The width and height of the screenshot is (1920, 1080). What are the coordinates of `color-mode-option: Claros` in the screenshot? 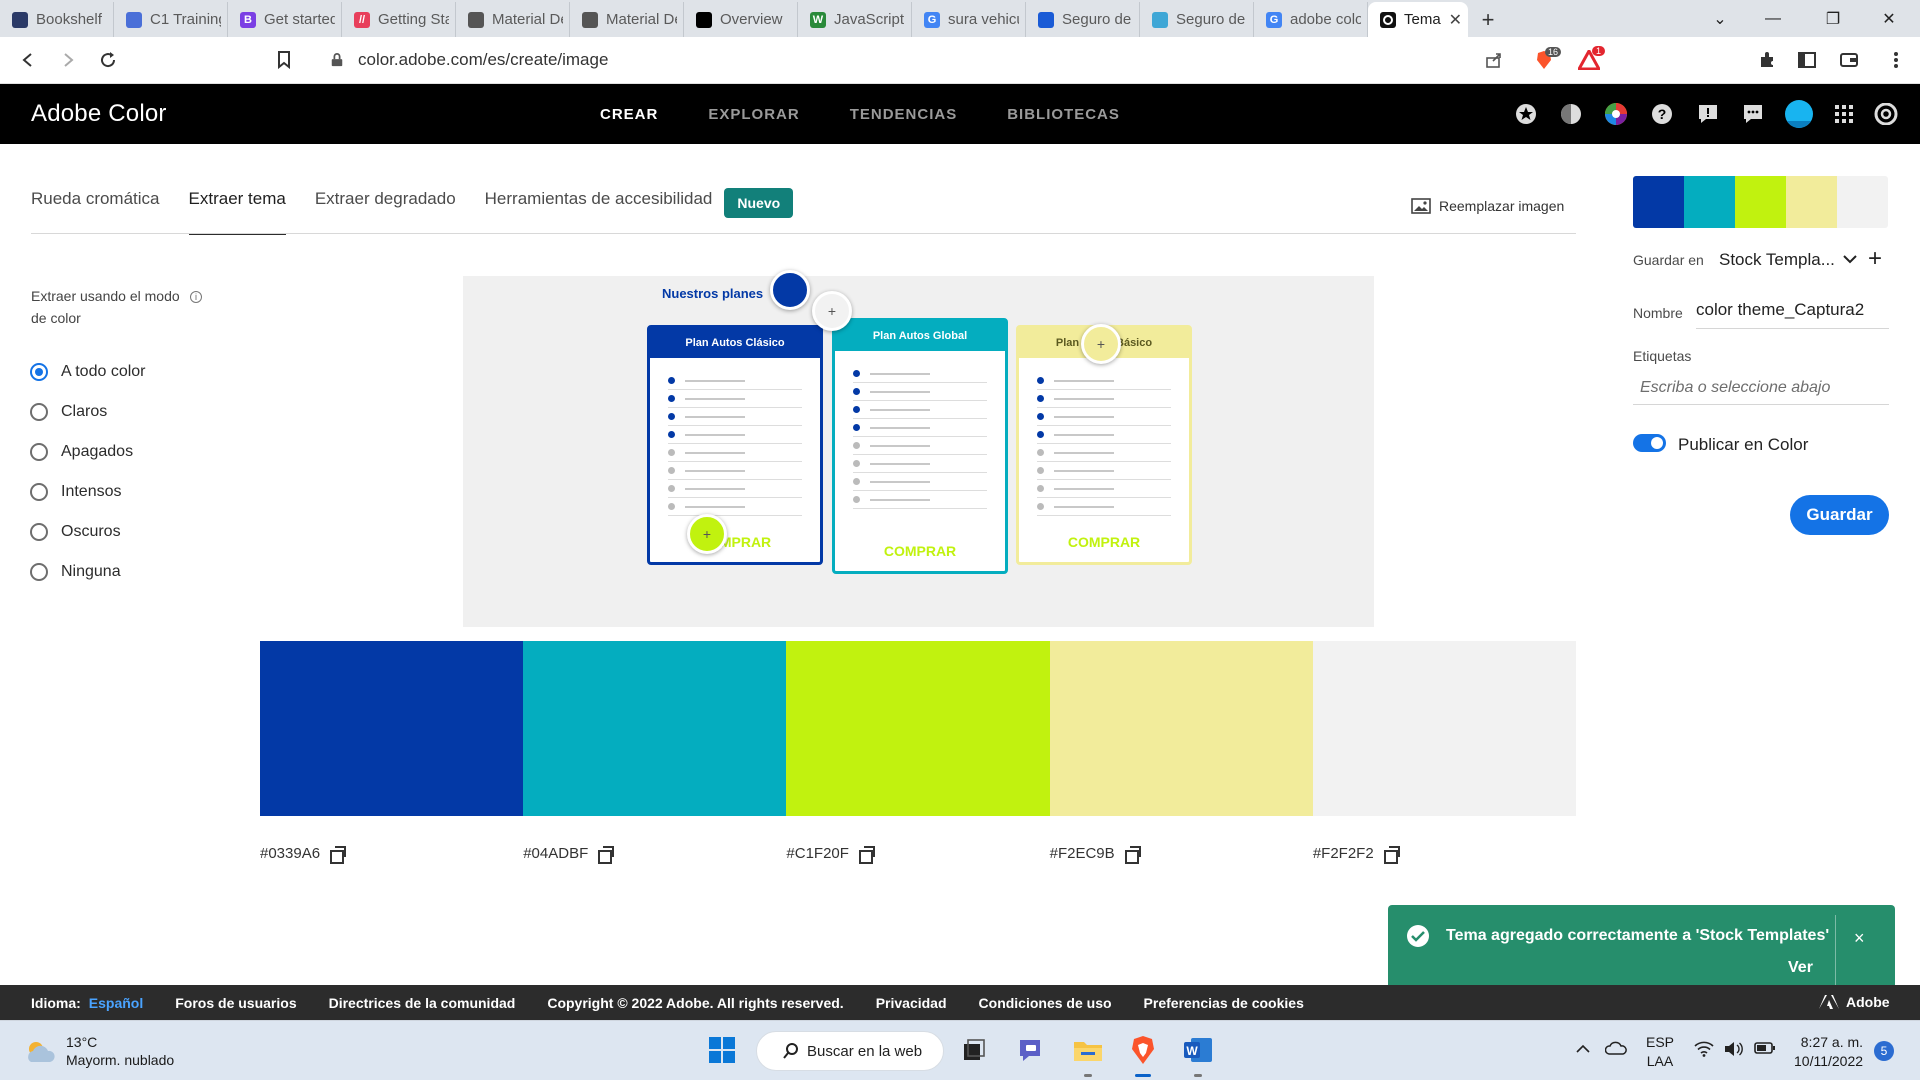 It's located at (88, 412).